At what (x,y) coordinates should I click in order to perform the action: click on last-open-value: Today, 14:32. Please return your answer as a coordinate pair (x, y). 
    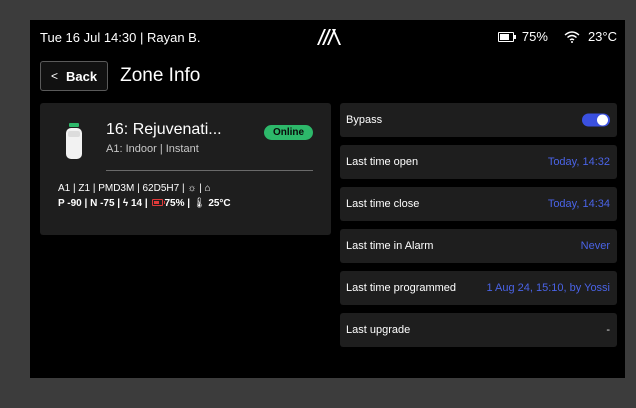
    Looking at the image, I should click on (578, 162).